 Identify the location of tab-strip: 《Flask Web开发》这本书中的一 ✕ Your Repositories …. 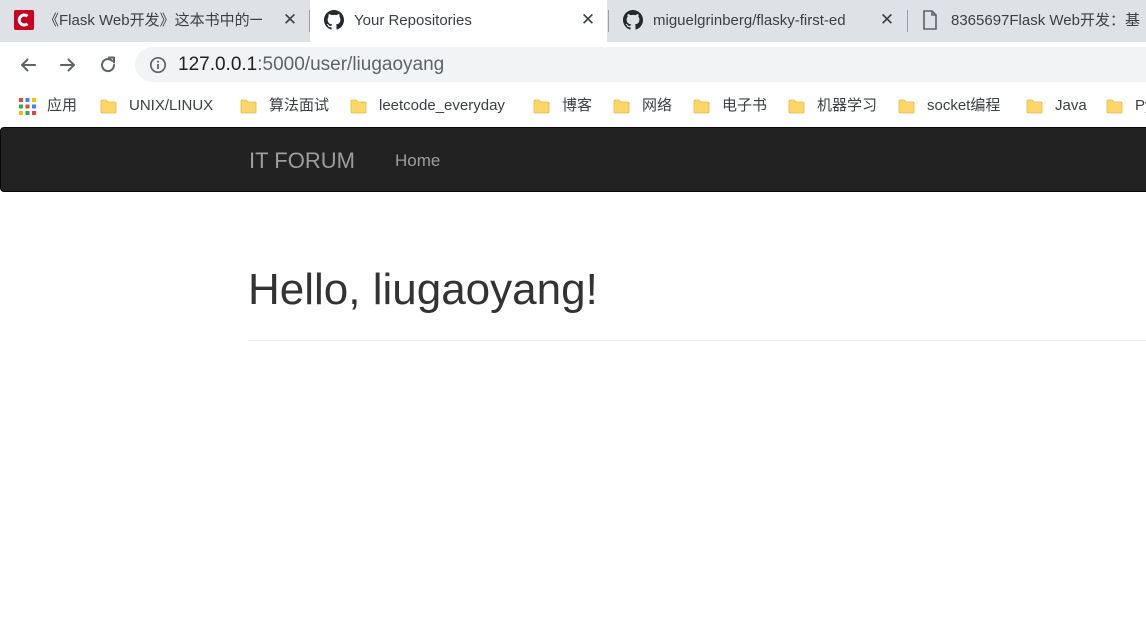
(573, 21).